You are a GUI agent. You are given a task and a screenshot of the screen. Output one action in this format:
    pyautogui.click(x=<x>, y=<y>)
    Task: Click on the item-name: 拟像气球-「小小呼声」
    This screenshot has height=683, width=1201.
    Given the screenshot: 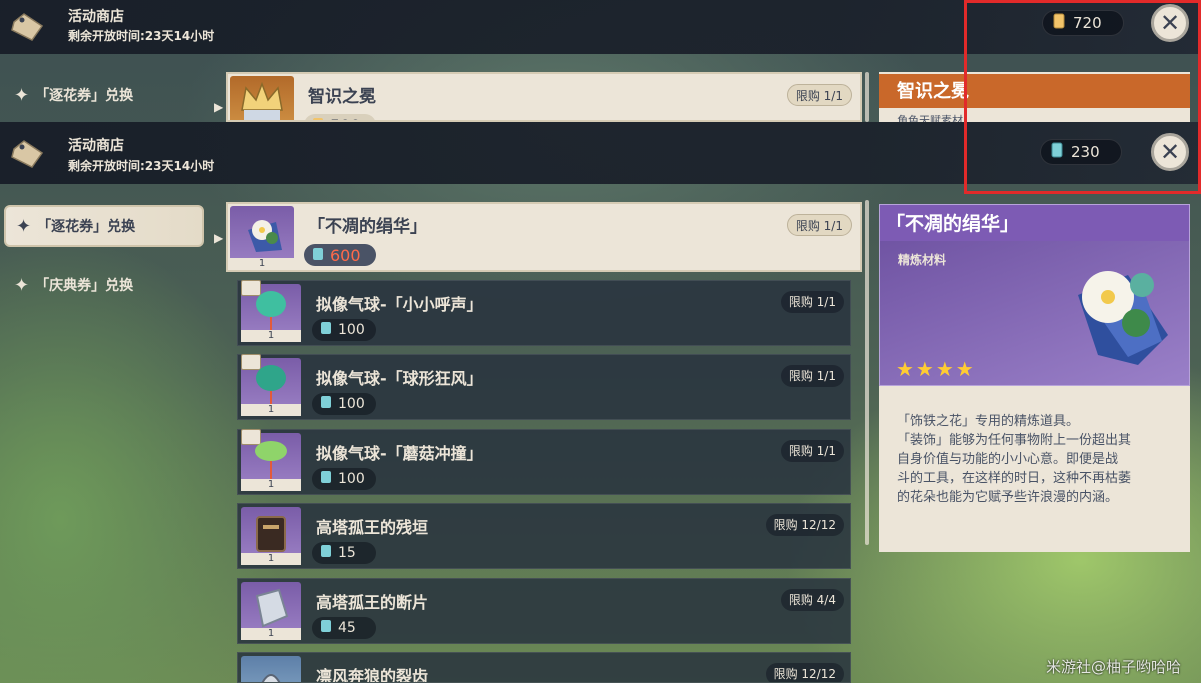 What is the action you would take?
    pyautogui.click(x=399, y=304)
    